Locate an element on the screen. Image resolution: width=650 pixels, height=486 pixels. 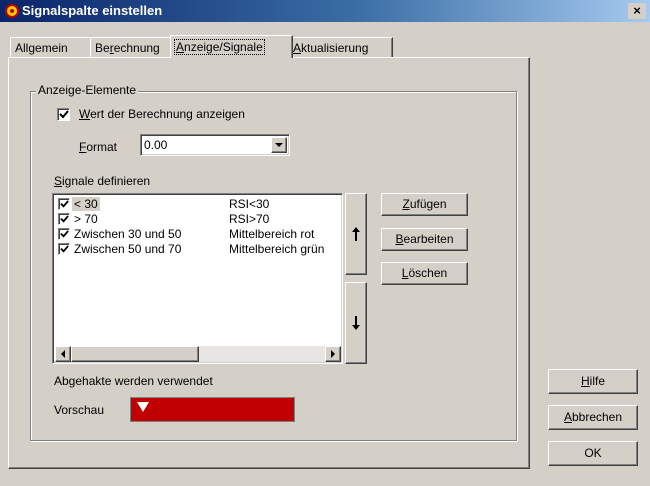
arrow-down-icon is located at coordinates (356, 323).